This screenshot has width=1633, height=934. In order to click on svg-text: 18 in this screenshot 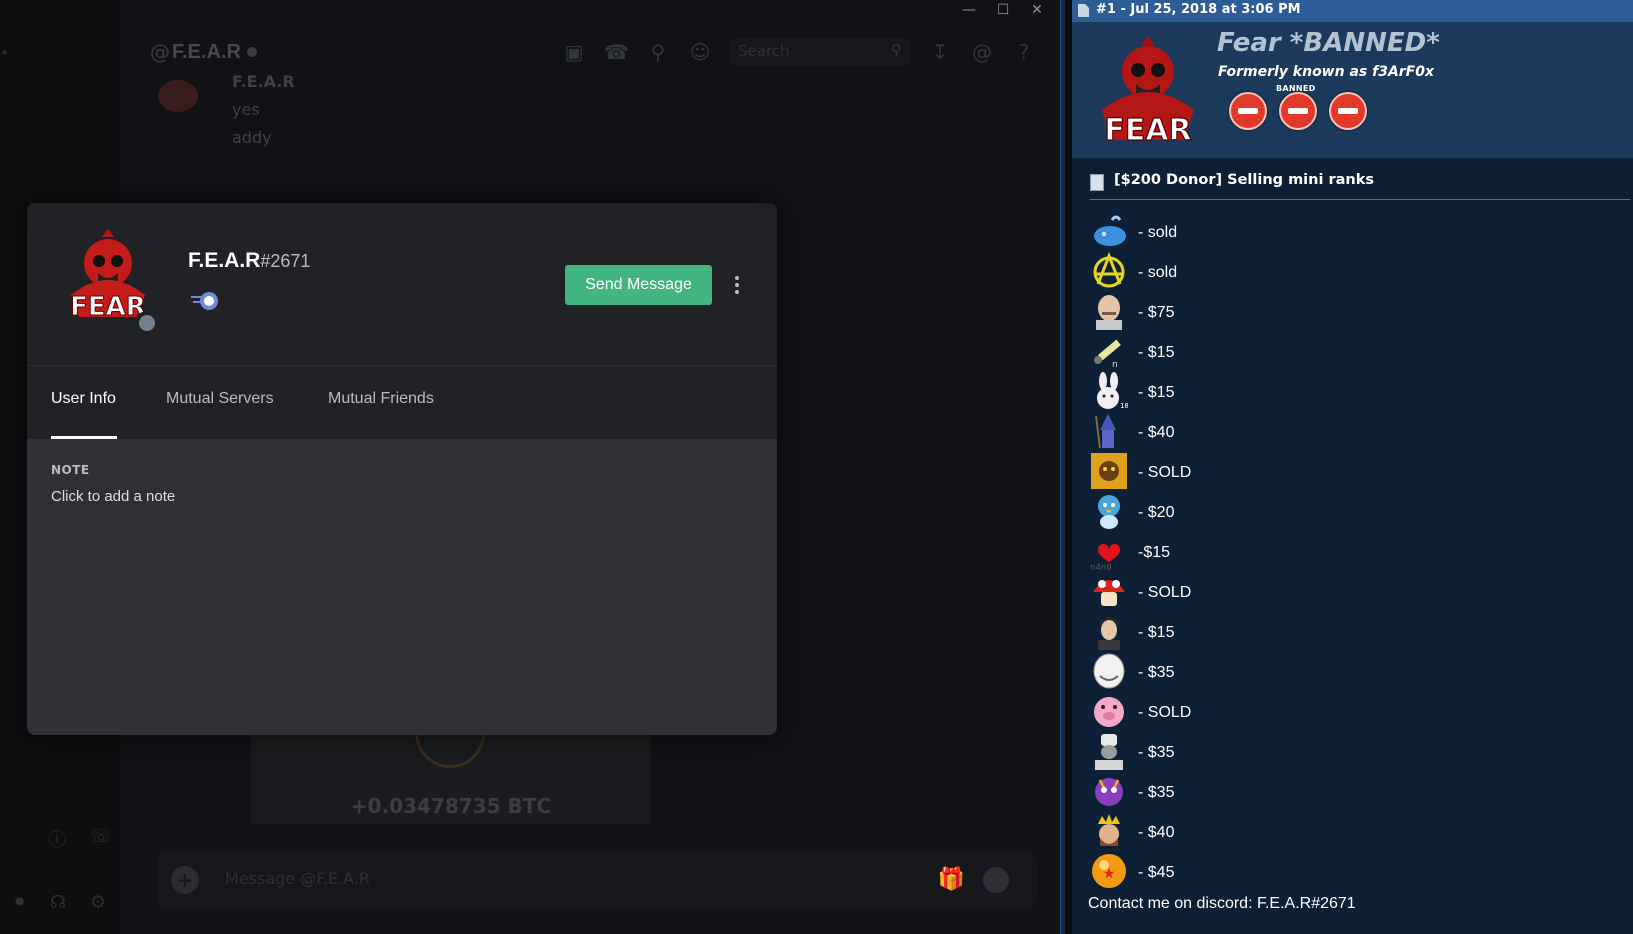, I will do `click(1124, 406)`.